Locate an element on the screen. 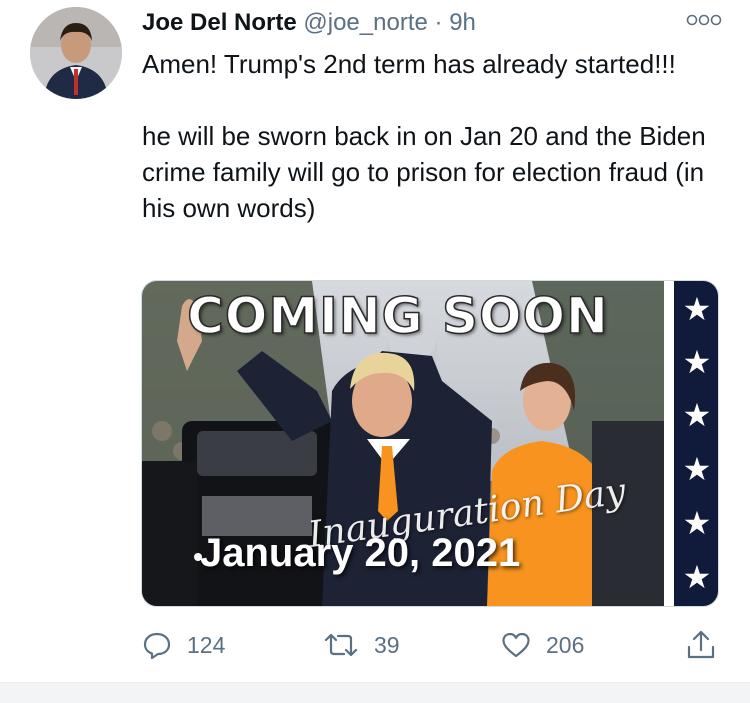  tweet-header: Joe Del Norte @joe_norte · 9h is located at coordinates (309, 24).